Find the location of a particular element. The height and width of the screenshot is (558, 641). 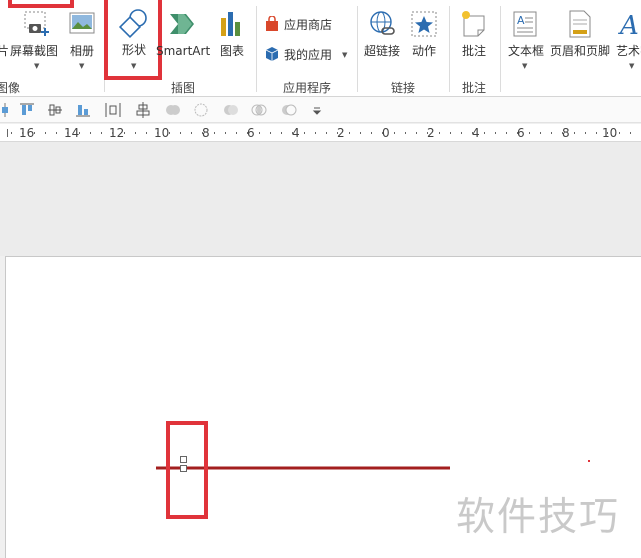

hyperlink-label: 超链接 is located at coordinates (382, 51).